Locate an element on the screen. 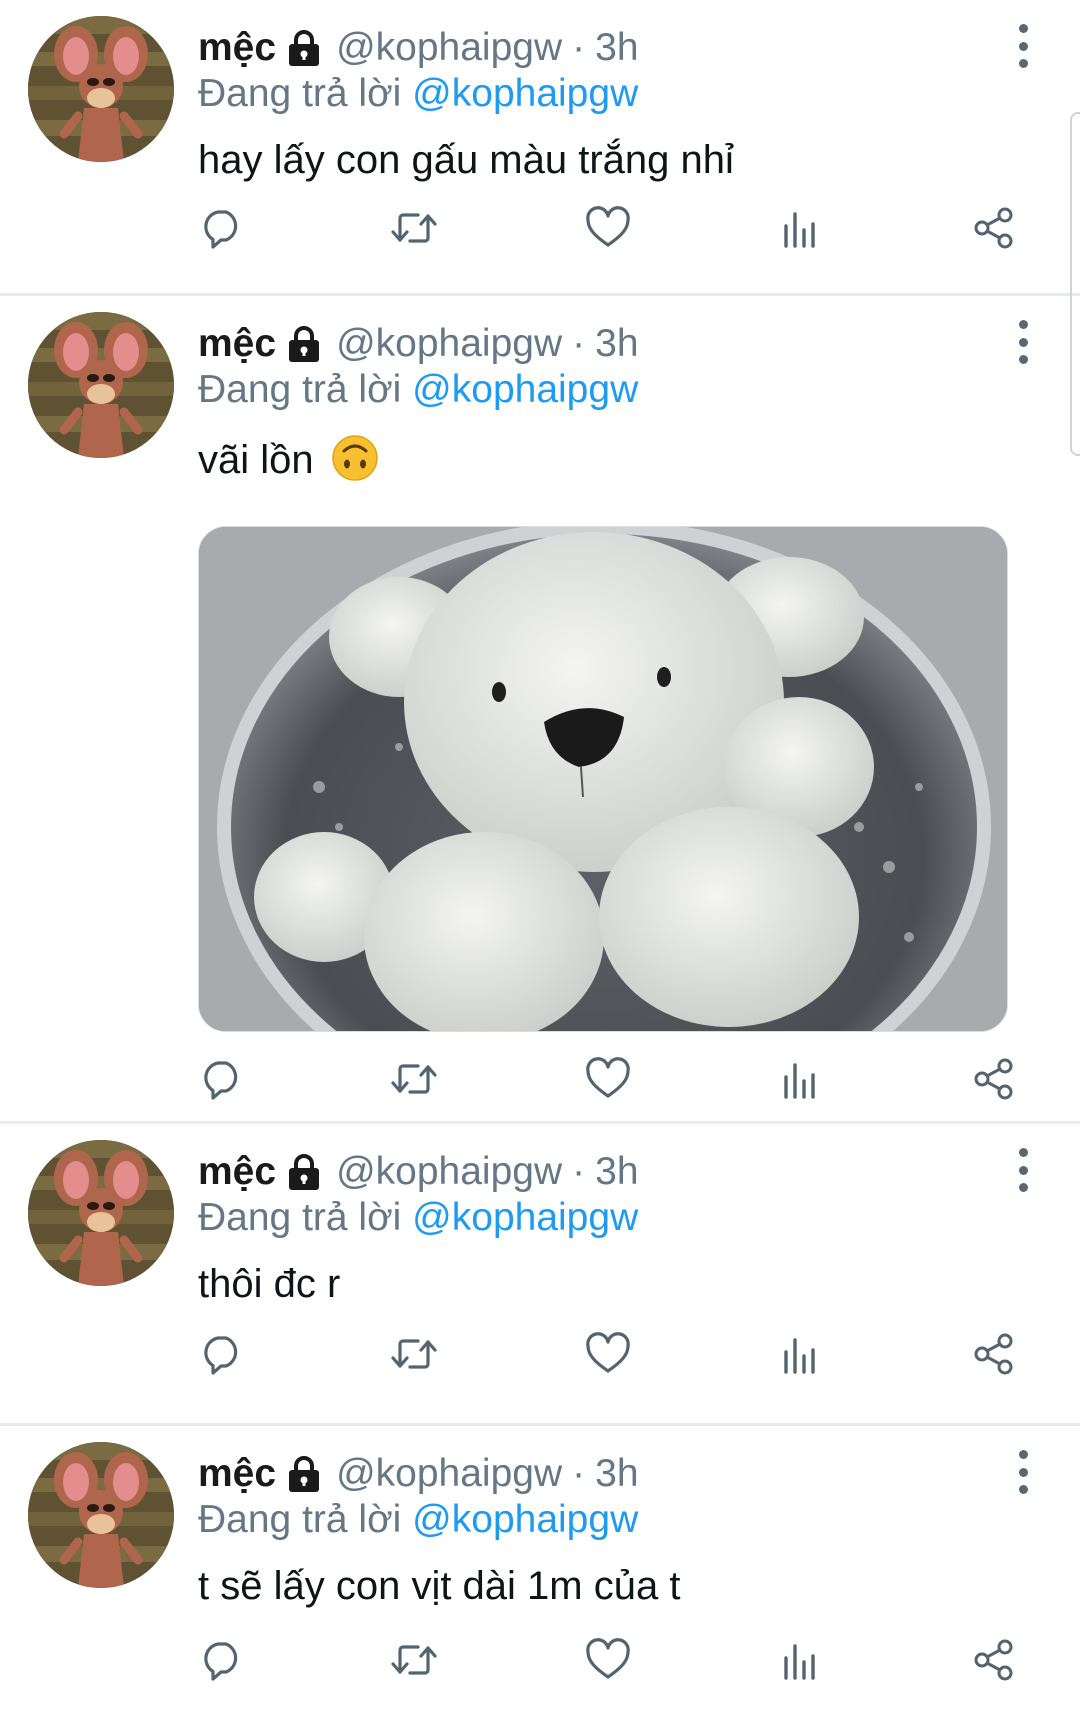  upside-down-face-emoji-icon is located at coordinates (355, 458).